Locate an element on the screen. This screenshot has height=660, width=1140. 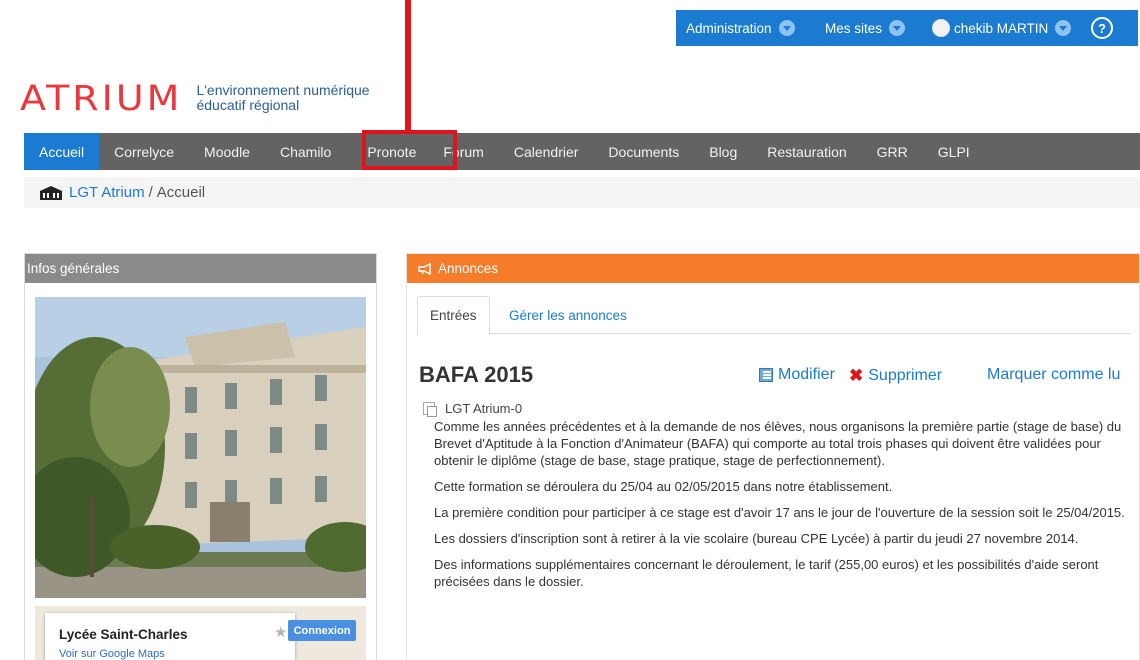
megaphone-icon is located at coordinates (424, 268).